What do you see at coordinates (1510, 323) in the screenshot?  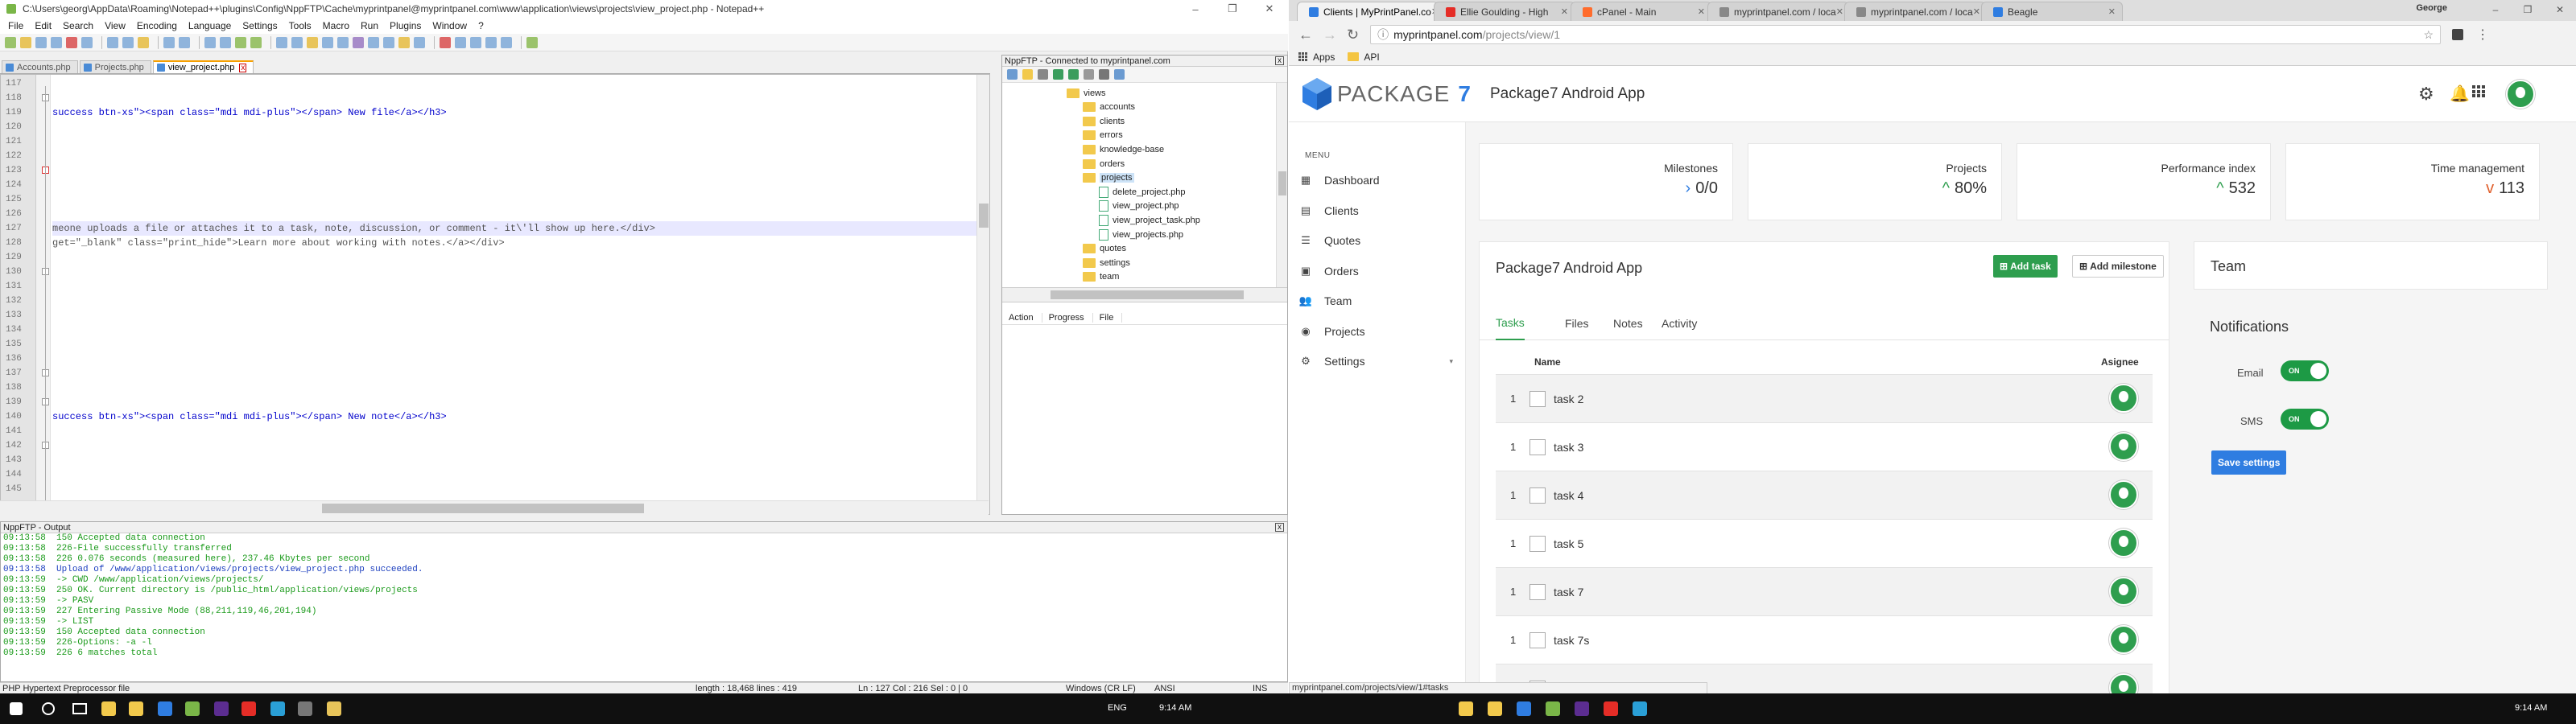 I see `tab-tasks: Tasks` at bounding box center [1510, 323].